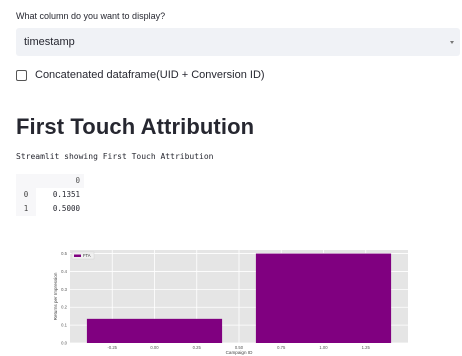  I want to click on dataframe-index-header, so click(26, 181).